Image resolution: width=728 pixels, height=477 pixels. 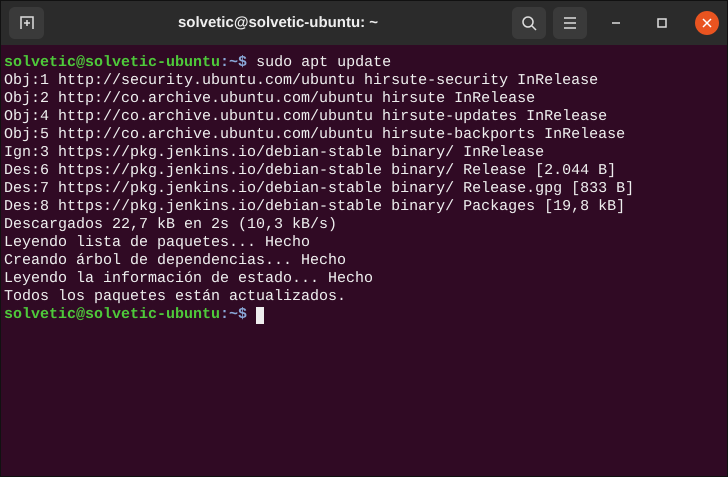 What do you see at coordinates (301, 81) in the screenshot?
I see `output-line: Obj:1 http://security.ubuntu.com/ubuntu hirsute-security InRelease` at bounding box center [301, 81].